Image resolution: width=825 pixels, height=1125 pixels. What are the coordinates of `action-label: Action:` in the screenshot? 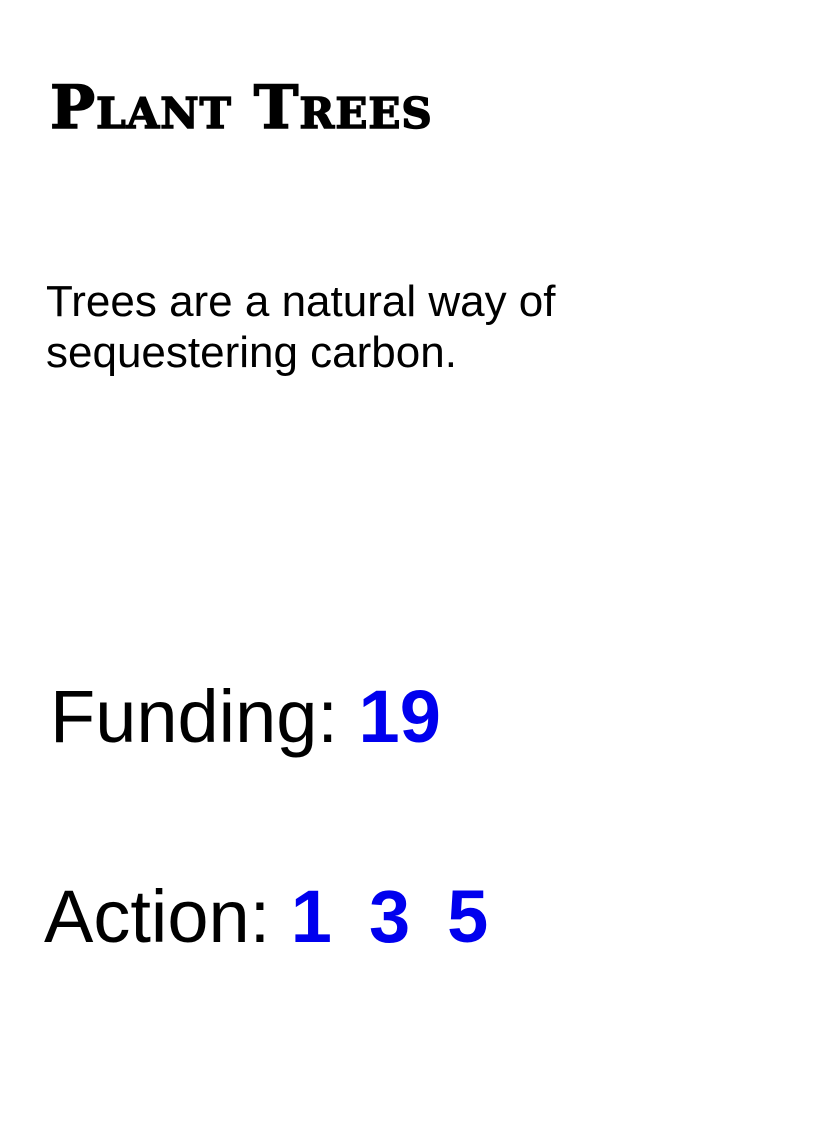 It's located at (157, 916).